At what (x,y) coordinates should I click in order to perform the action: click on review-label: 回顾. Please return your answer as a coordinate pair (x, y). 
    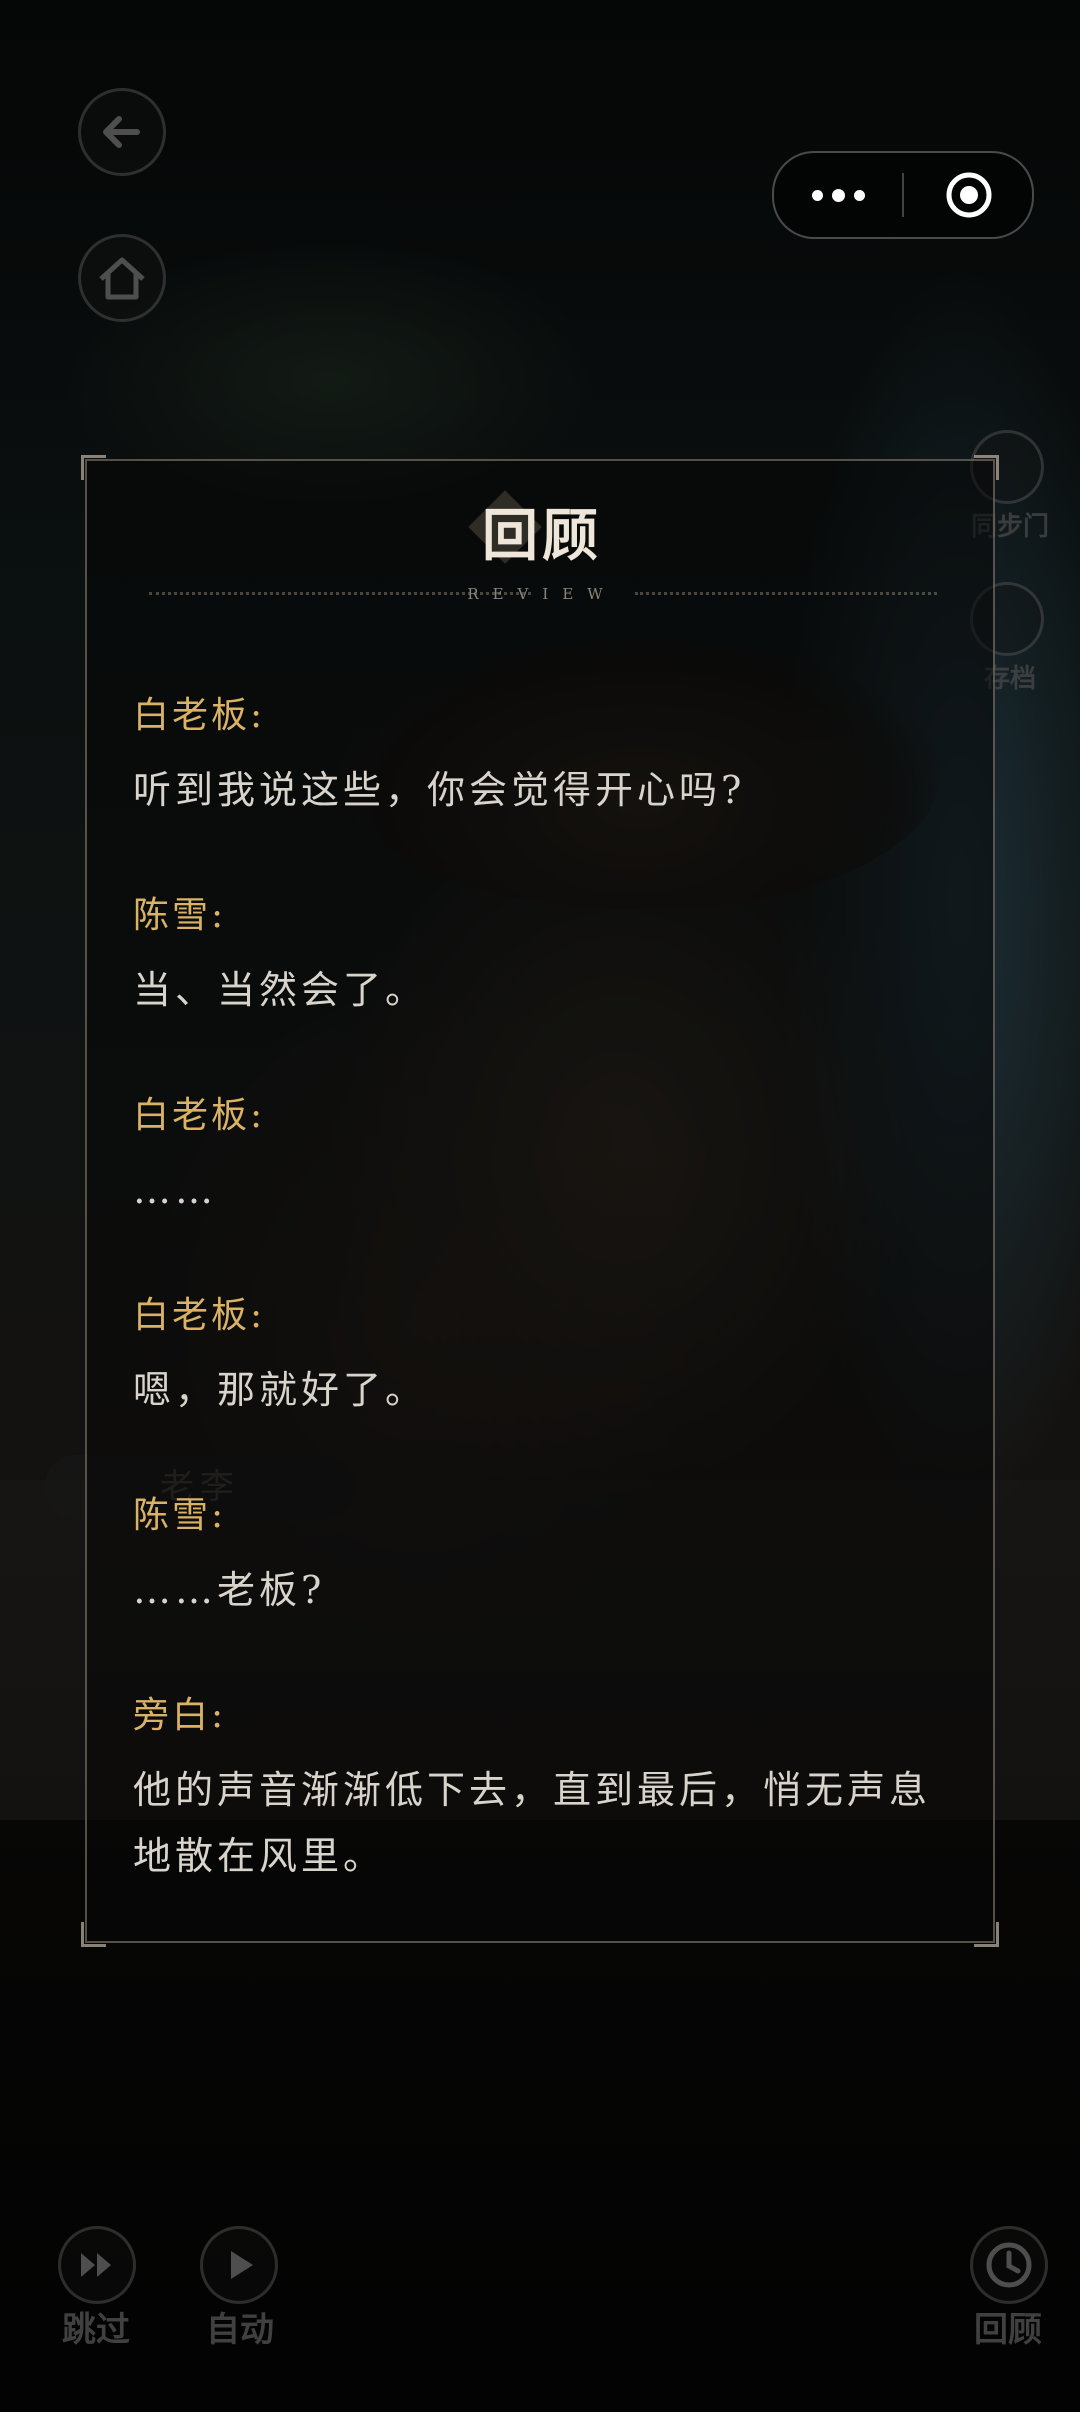
    Looking at the image, I should click on (1008, 2330).